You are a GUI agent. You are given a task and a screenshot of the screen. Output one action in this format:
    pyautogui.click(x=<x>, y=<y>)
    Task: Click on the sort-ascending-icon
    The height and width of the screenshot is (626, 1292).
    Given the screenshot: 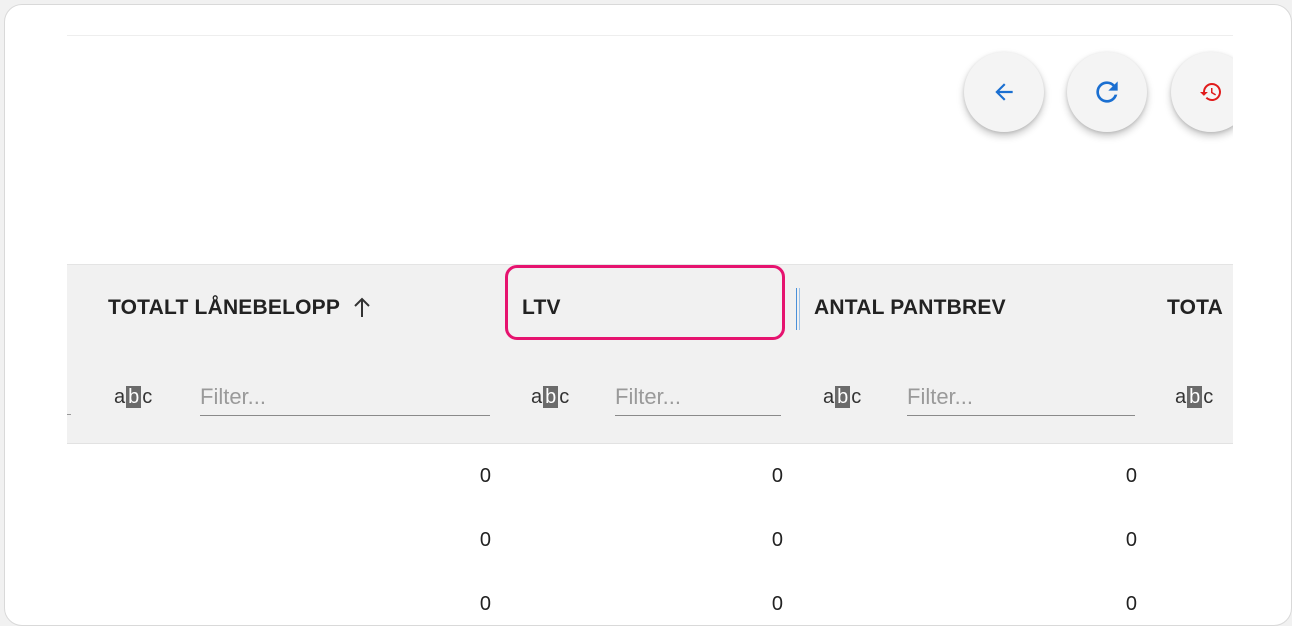 What is the action you would take?
    pyautogui.click(x=362, y=308)
    